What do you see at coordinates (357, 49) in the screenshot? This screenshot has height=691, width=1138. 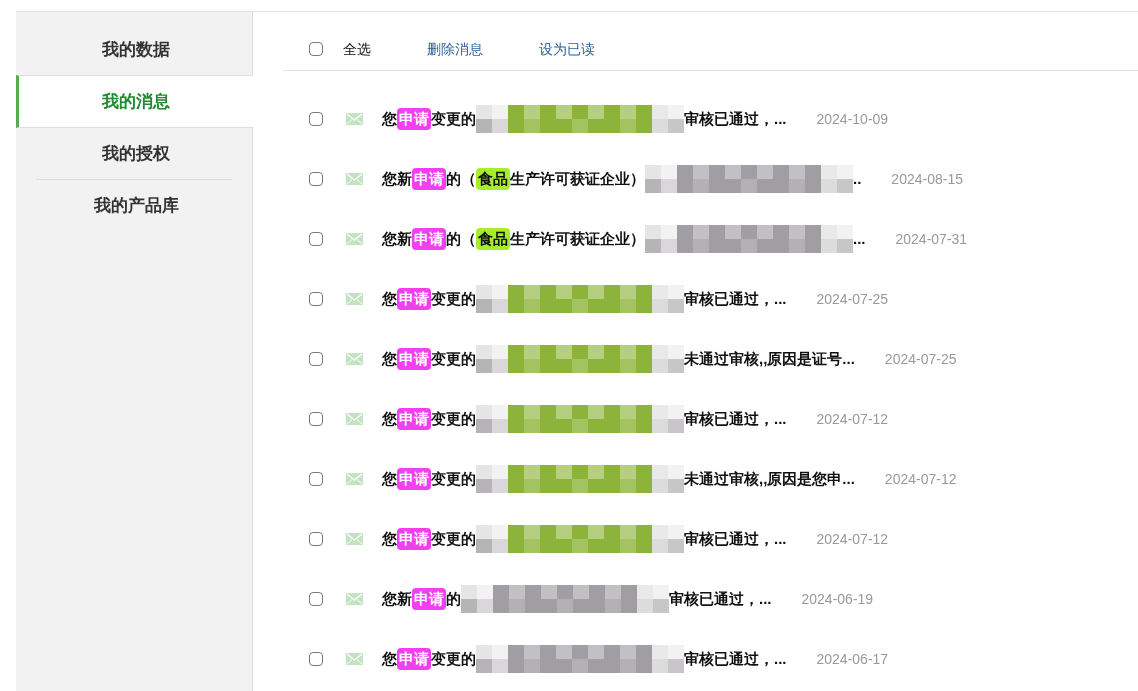 I see `select-all-label: 全选` at bounding box center [357, 49].